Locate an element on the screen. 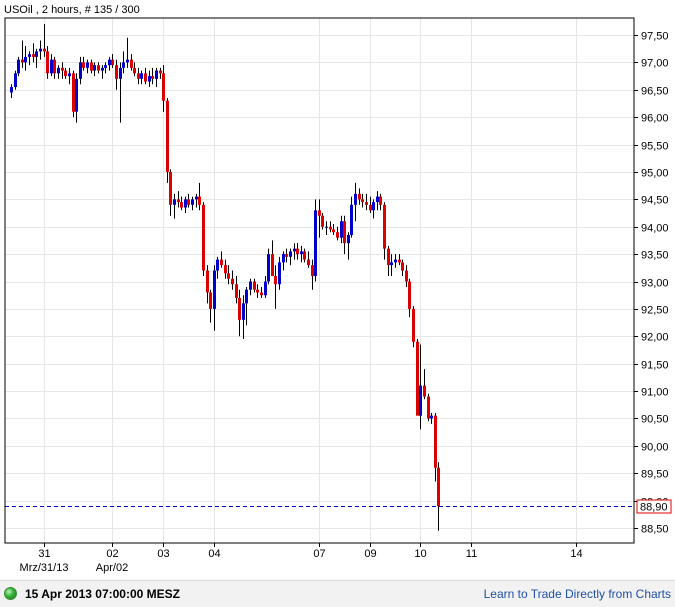 Image resolution: width=675 pixels, height=607 pixels. y-tick-label: 97,50 is located at coordinates (655, 37).